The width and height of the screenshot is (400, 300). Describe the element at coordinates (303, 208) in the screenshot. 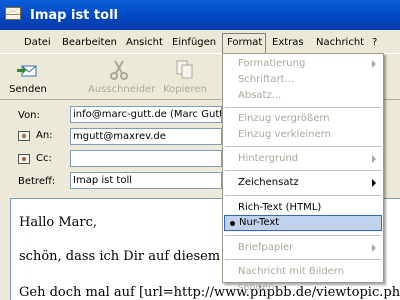

I see `menu-item-rich-text: Rich-Text (HTML)` at that location.